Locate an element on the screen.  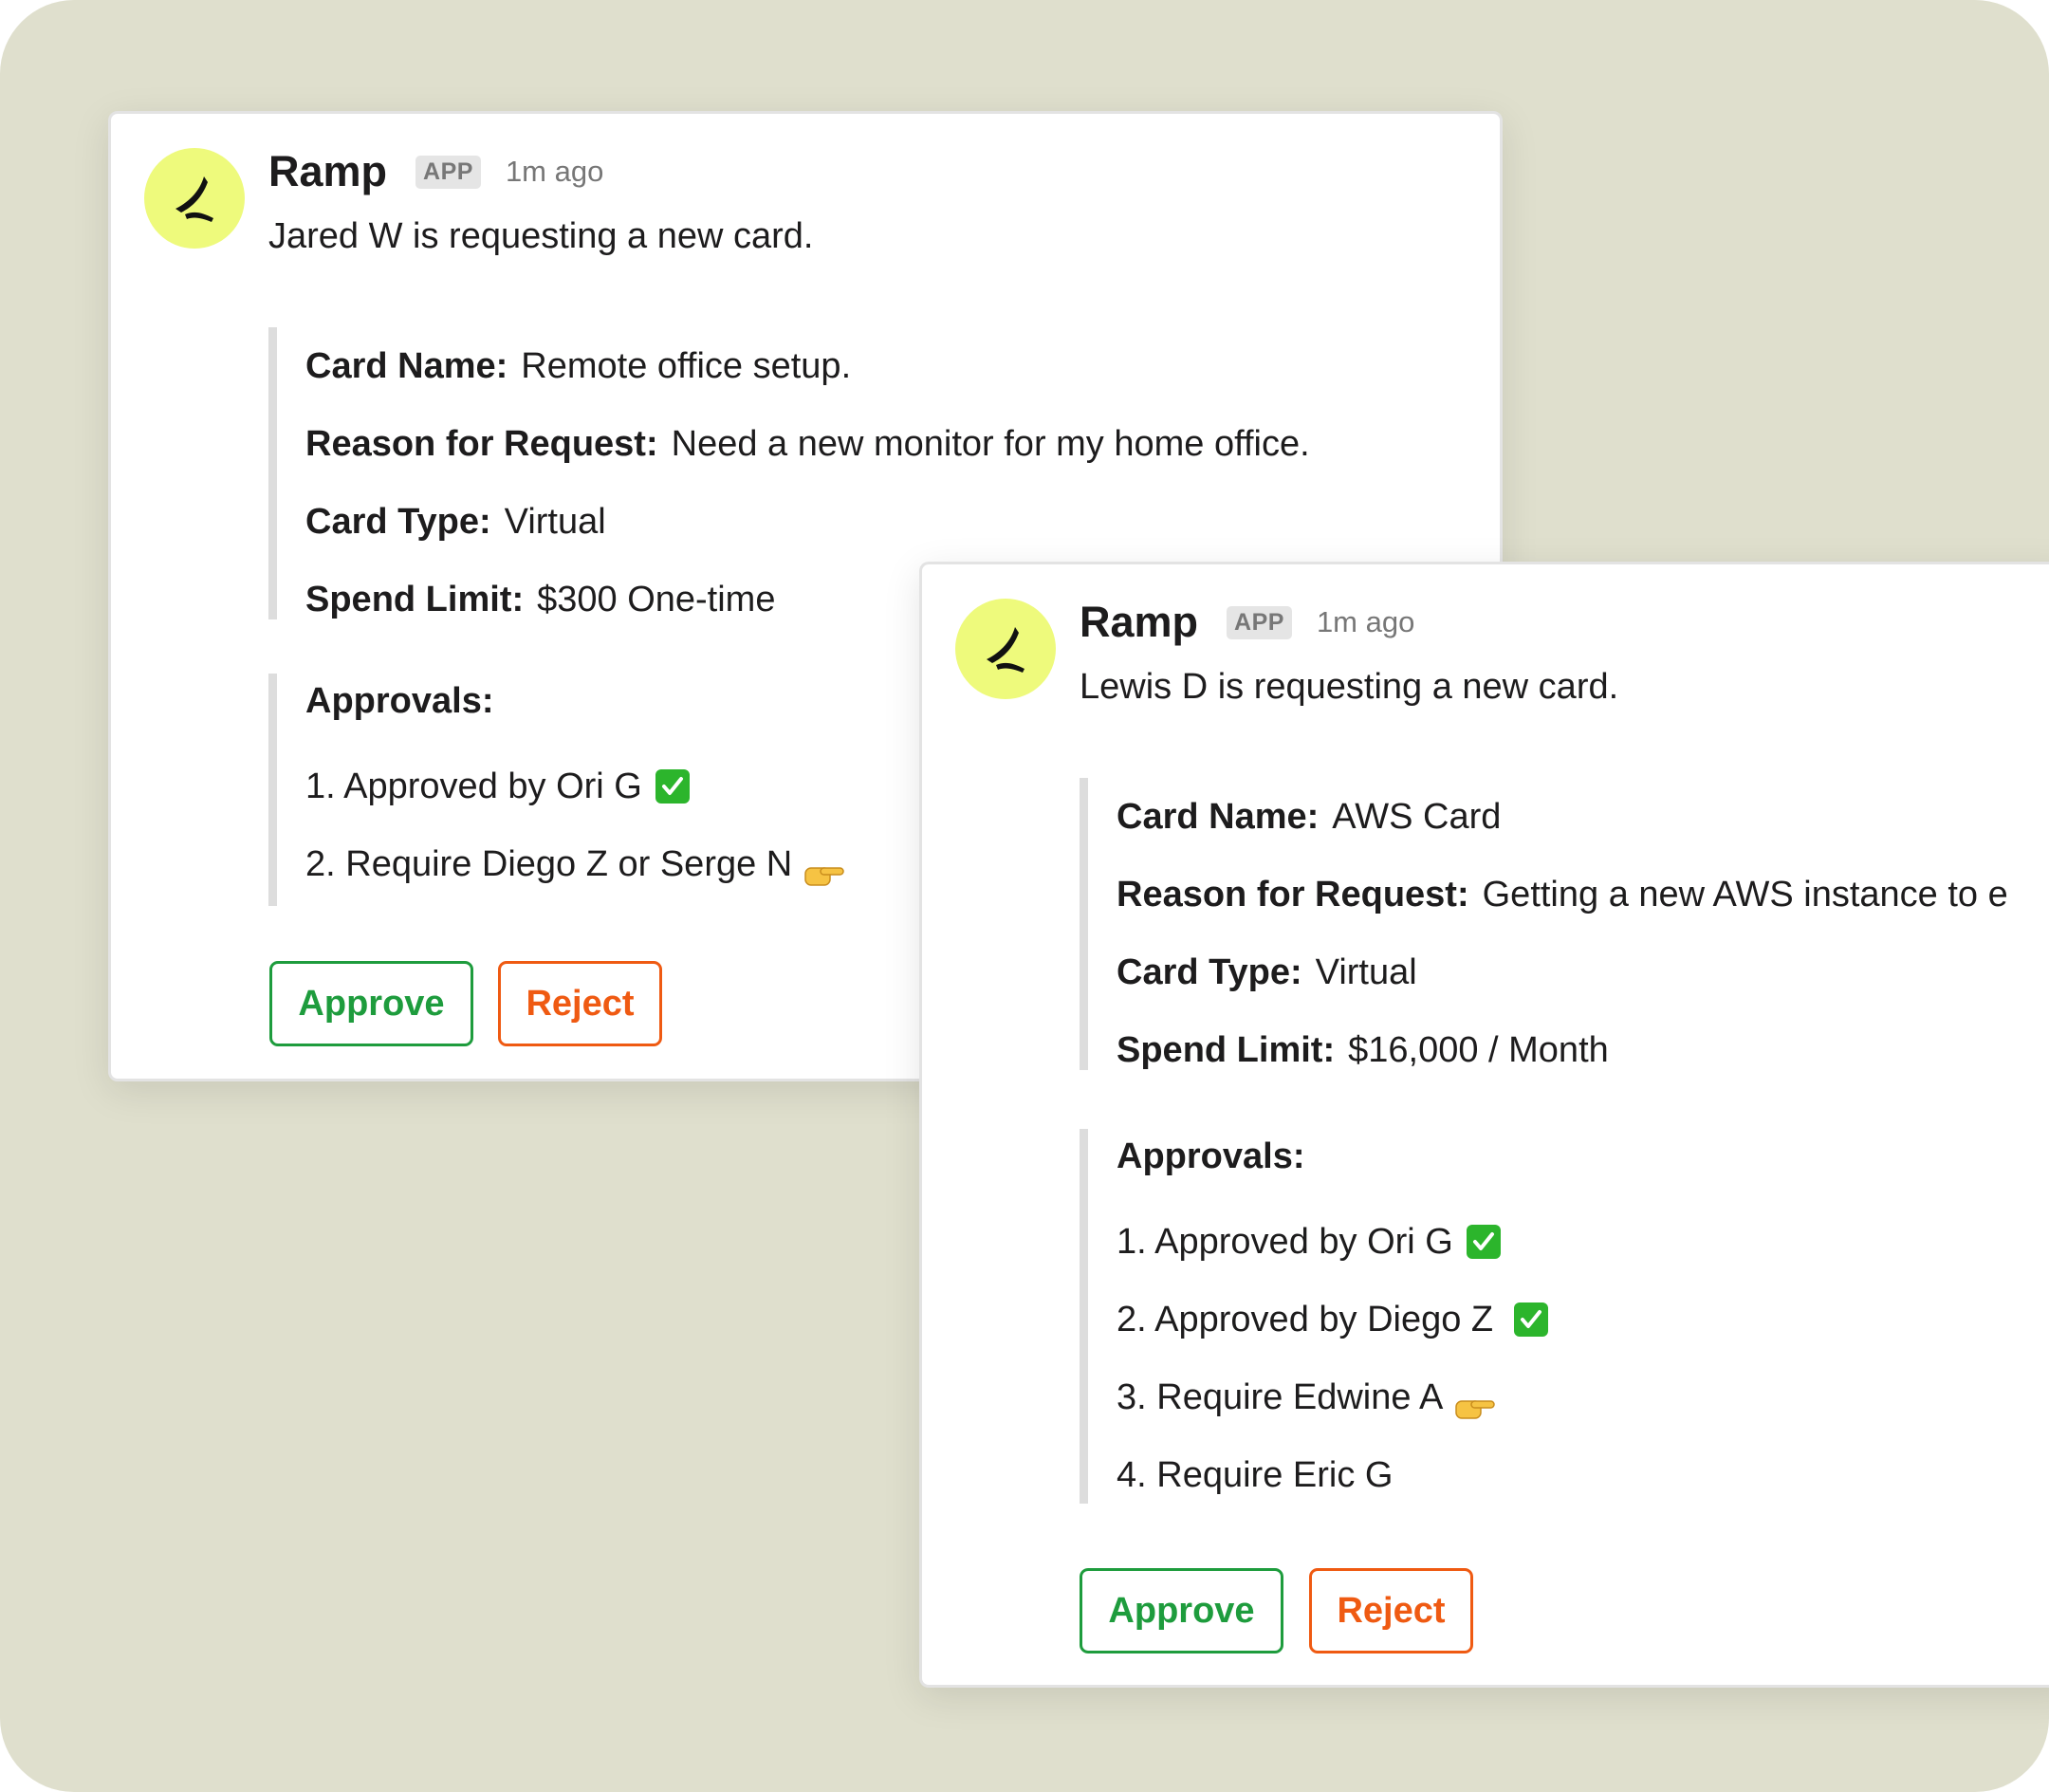
reason-value: Need a new monitor for my home office. is located at coordinates (990, 444).